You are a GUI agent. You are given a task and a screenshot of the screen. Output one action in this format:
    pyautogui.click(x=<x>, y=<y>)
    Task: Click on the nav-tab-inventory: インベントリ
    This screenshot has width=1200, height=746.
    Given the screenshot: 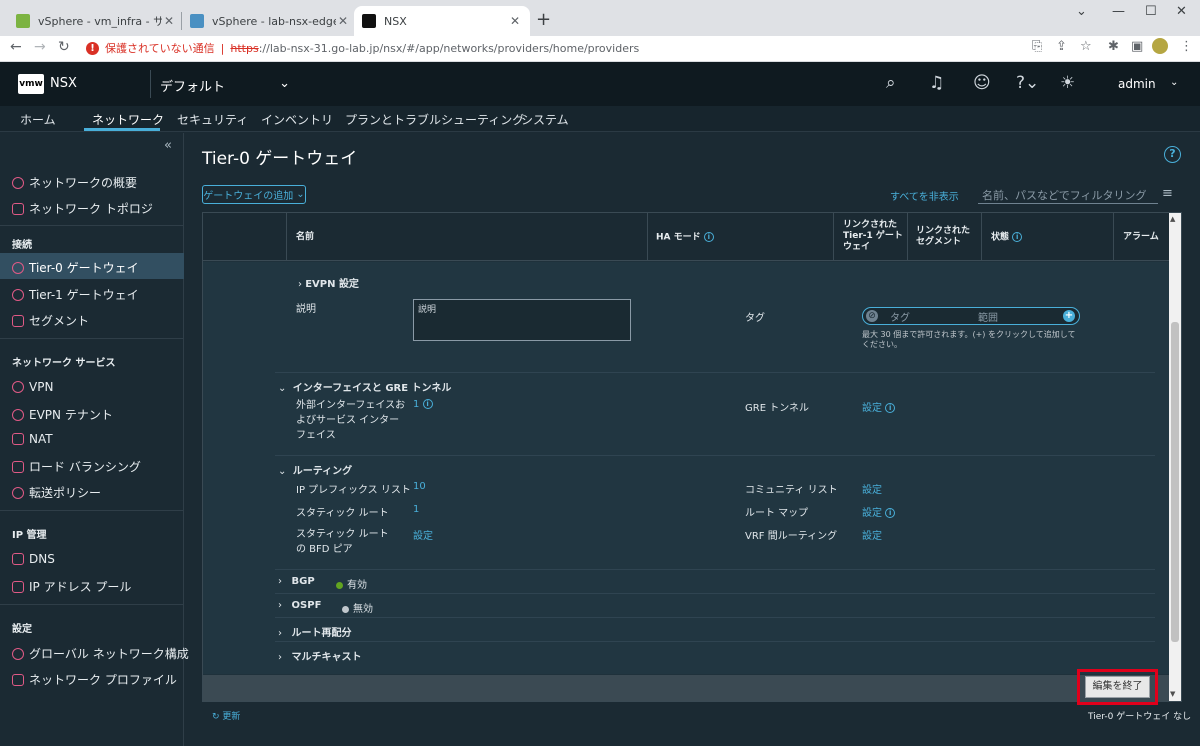 What is the action you would take?
    pyautogui.click(x=297, y=119)
    